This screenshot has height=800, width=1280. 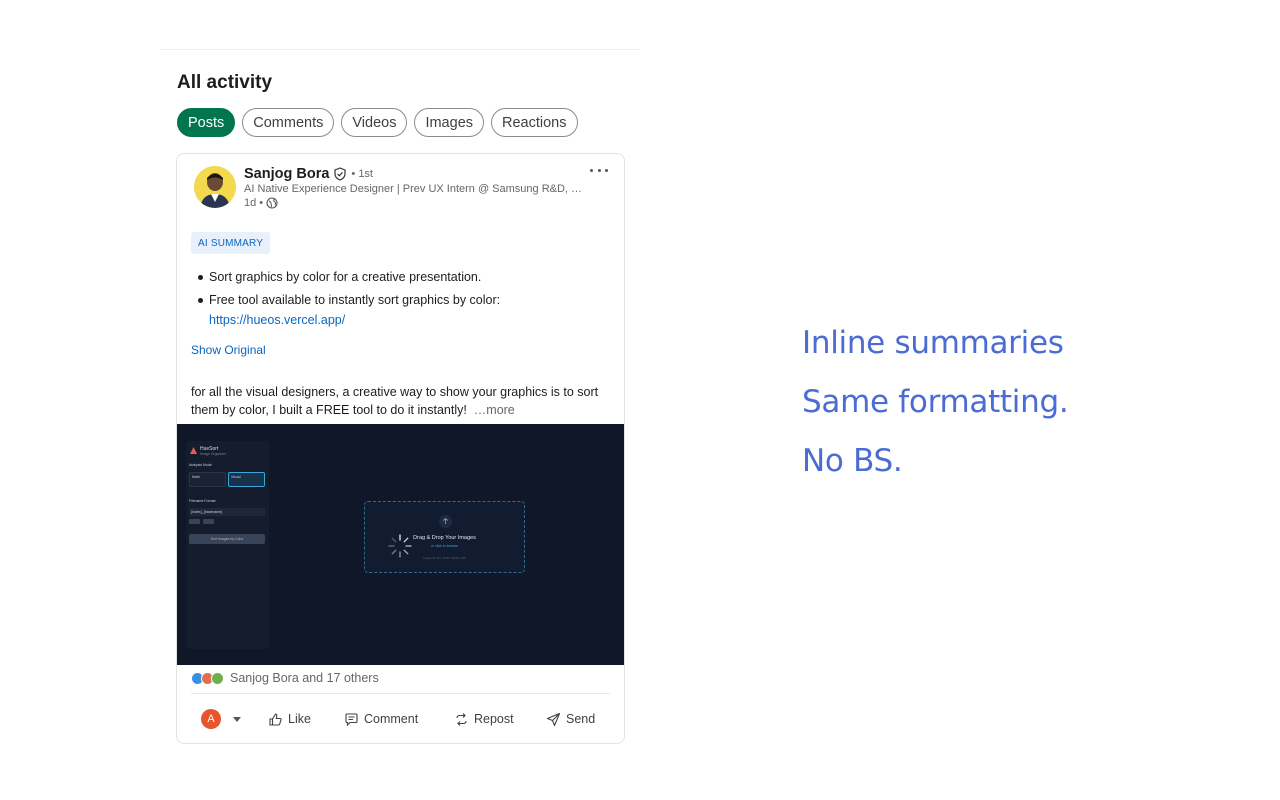 I want to click on tagline-inline-summaries: Inline summaries, so click(x=933, y=343).